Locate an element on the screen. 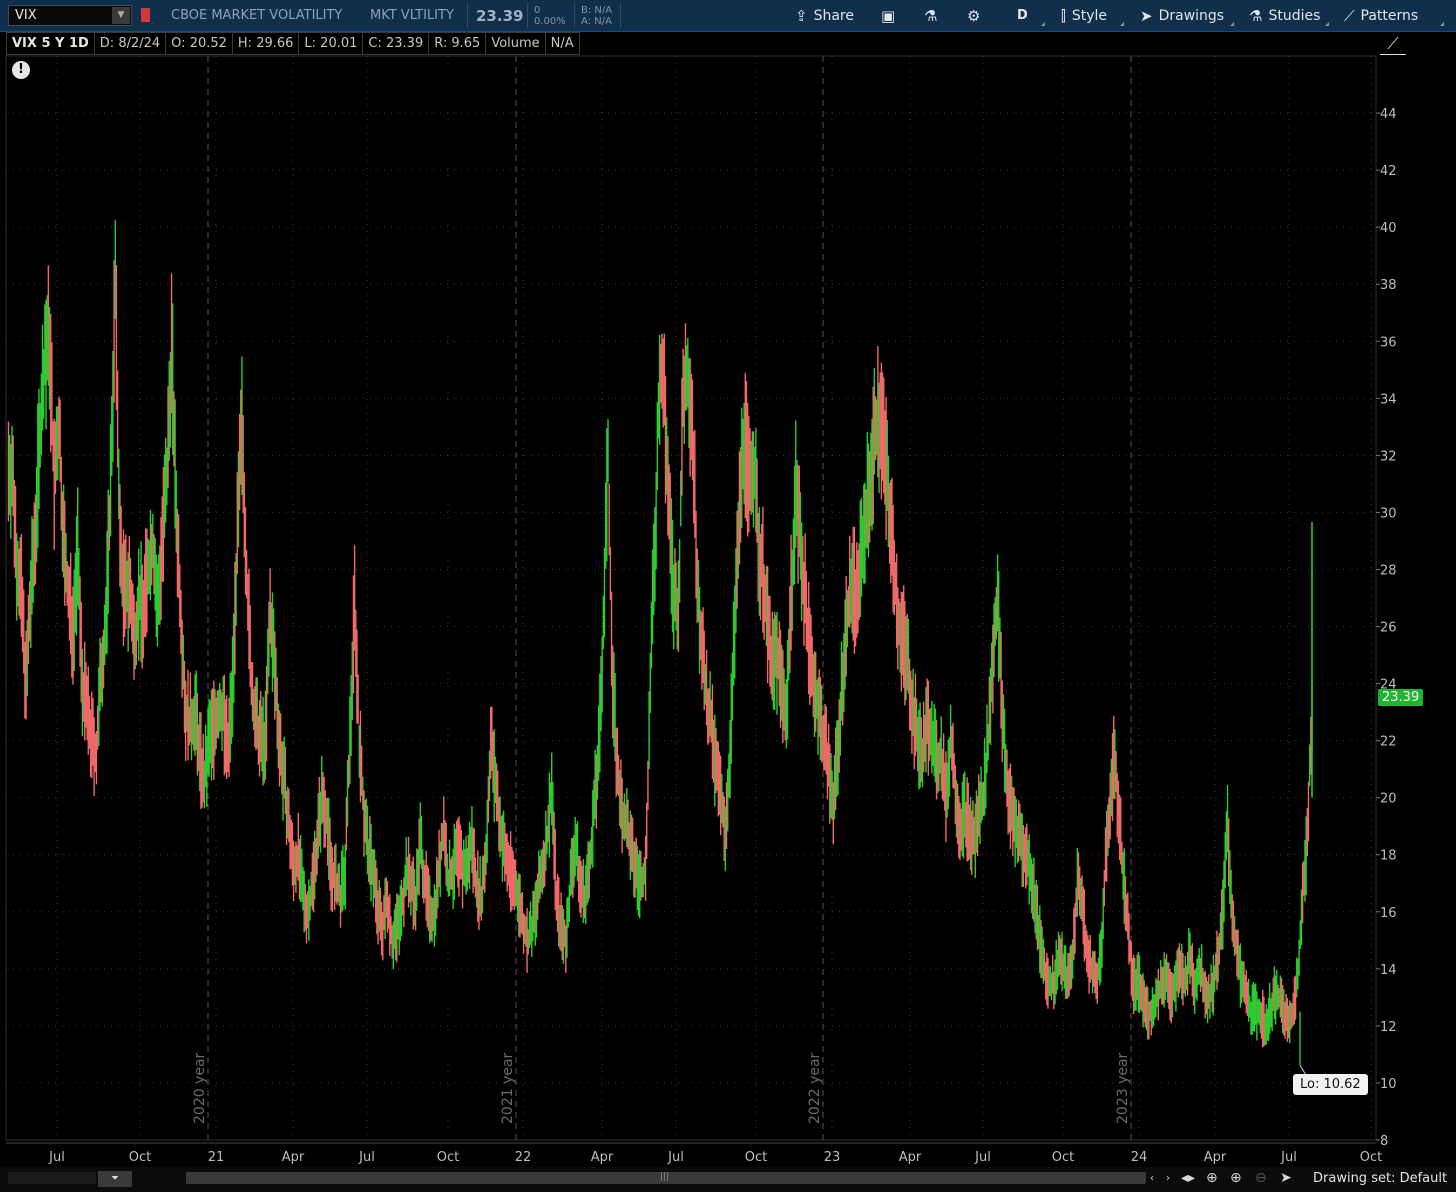 The image size is (1456, 1192). flask-button: ⚗ is located at coordinates (930, 15).